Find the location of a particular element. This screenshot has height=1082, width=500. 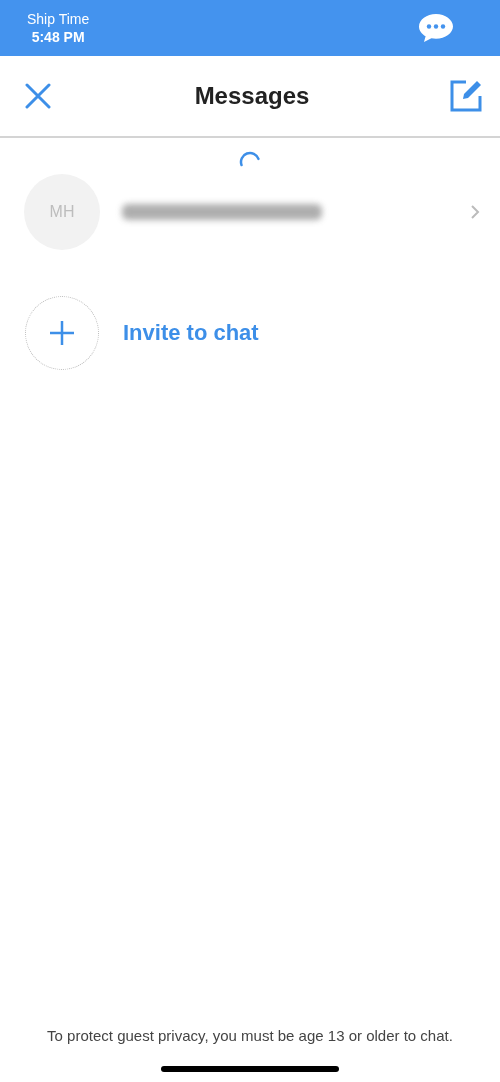

screen-title: Messages is located at coordinates (252, 96).